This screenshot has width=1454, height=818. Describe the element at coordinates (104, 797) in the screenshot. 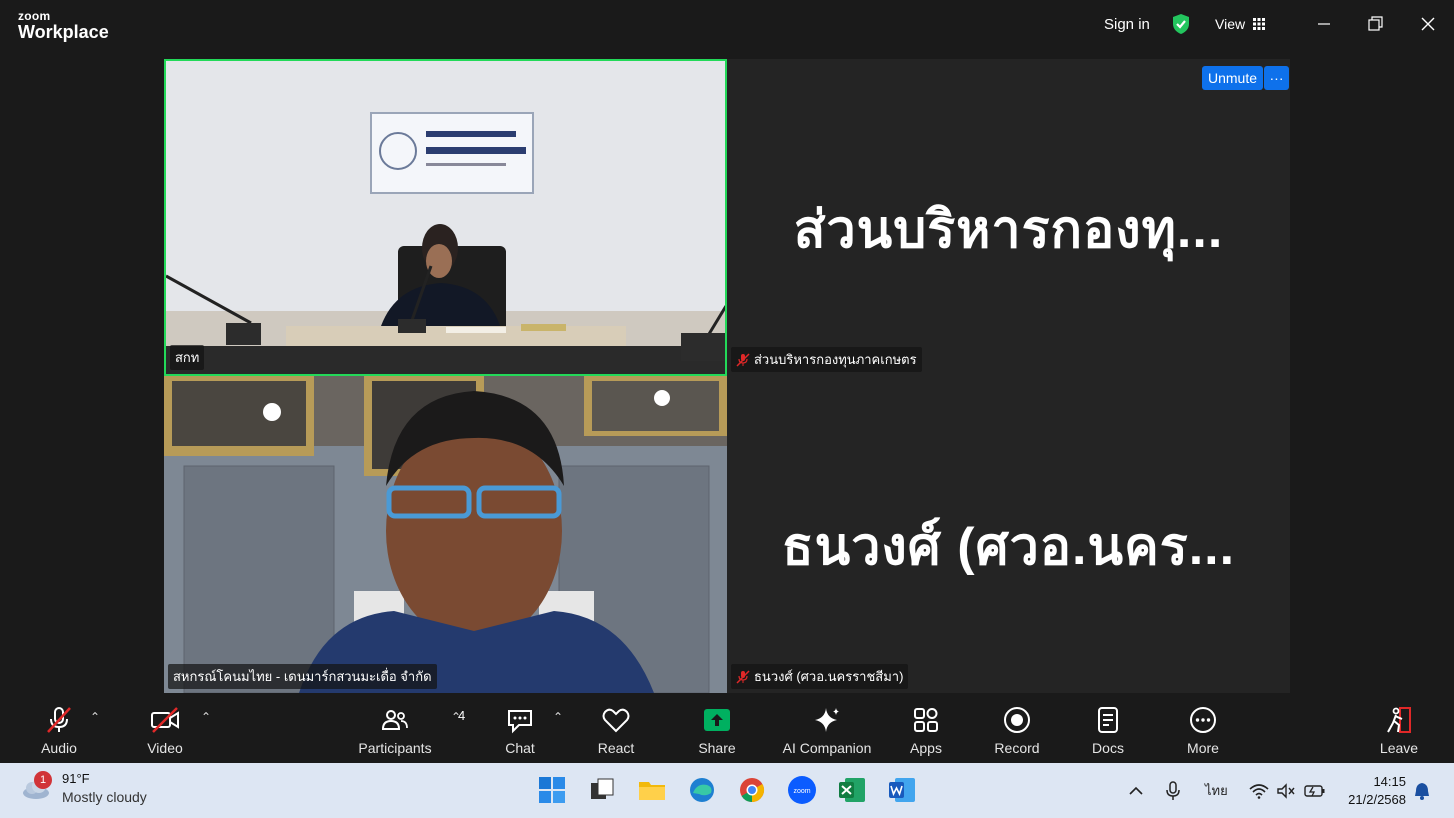

I see `weather-description: Mostly cloudy` at that location.